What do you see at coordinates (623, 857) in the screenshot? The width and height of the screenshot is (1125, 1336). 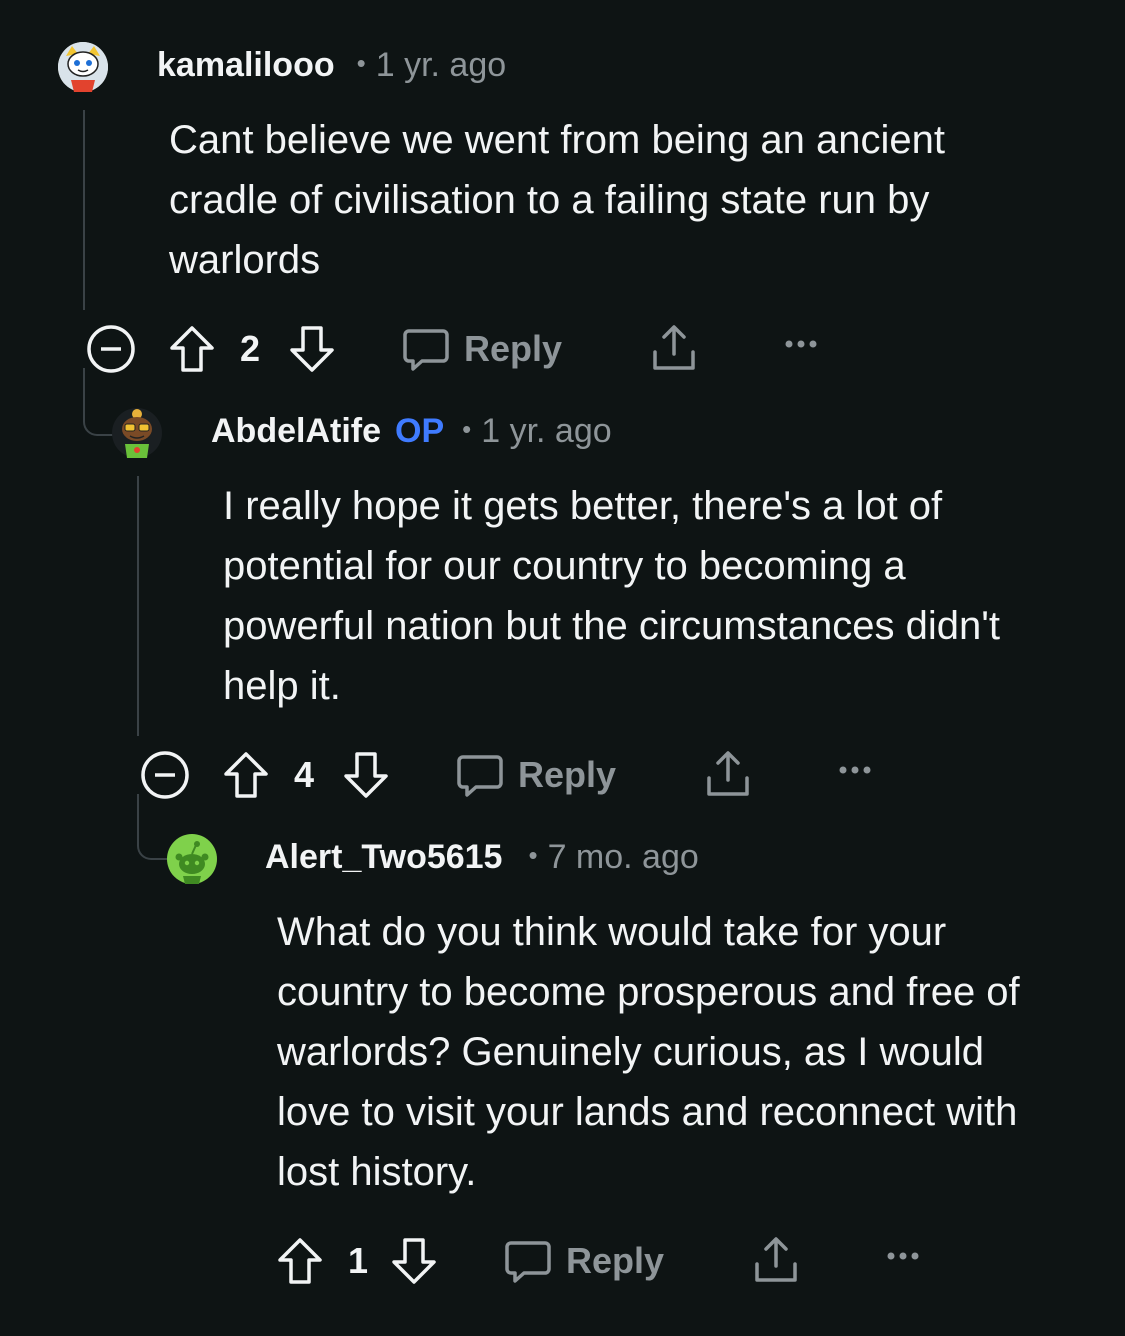 I see `timestamp: 7 mo. ago` at bounding box center [623, 857].